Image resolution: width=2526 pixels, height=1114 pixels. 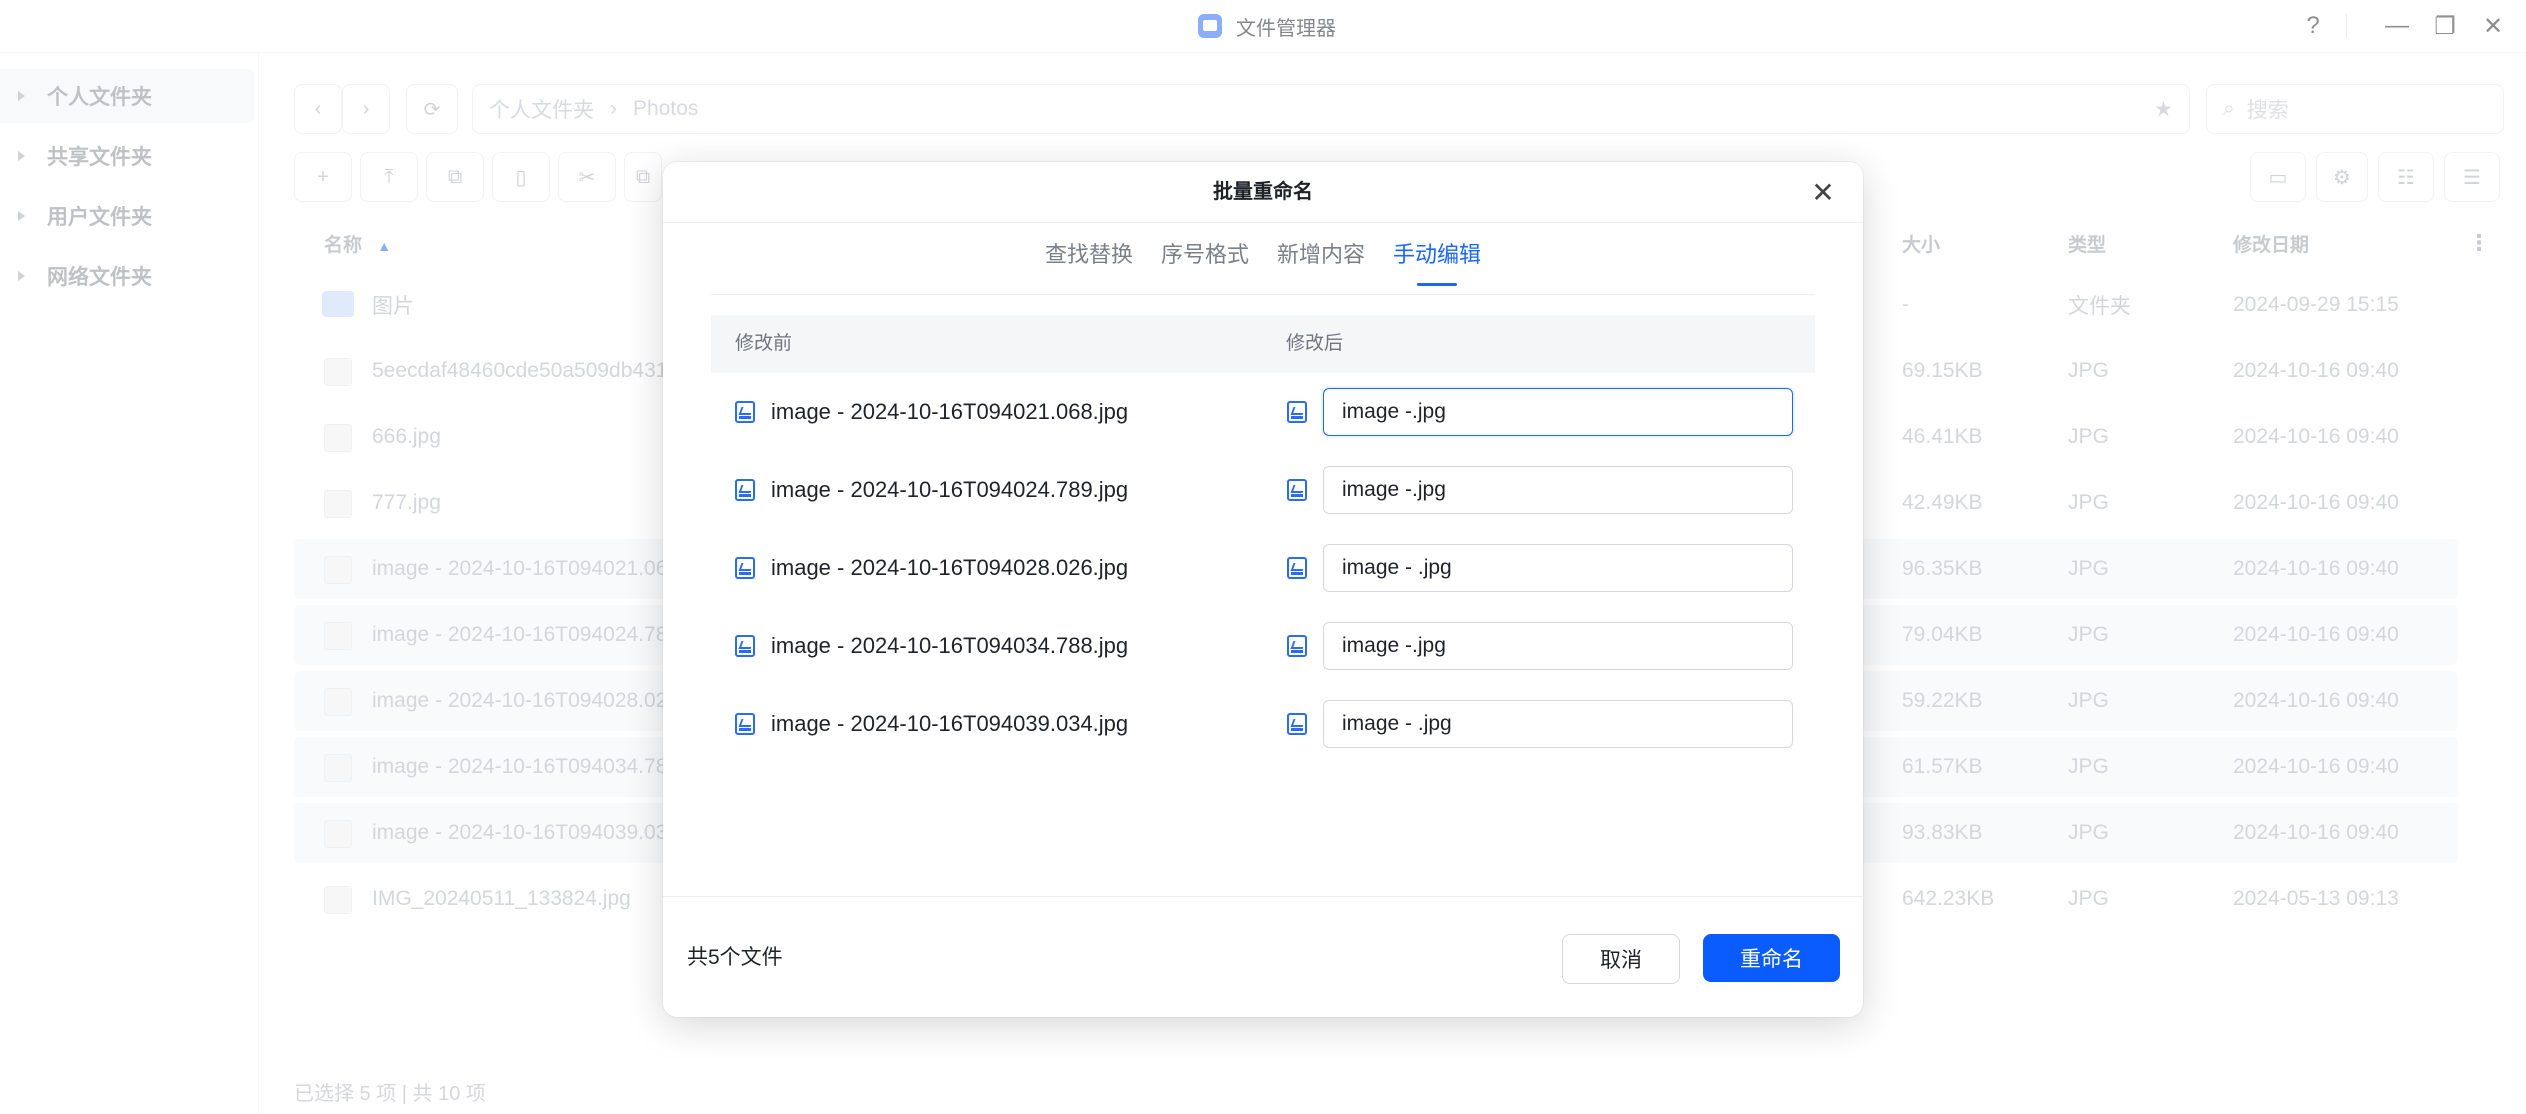 I want to click on tab-sequence-format: 序号格式, so click(x=1205, y=258).